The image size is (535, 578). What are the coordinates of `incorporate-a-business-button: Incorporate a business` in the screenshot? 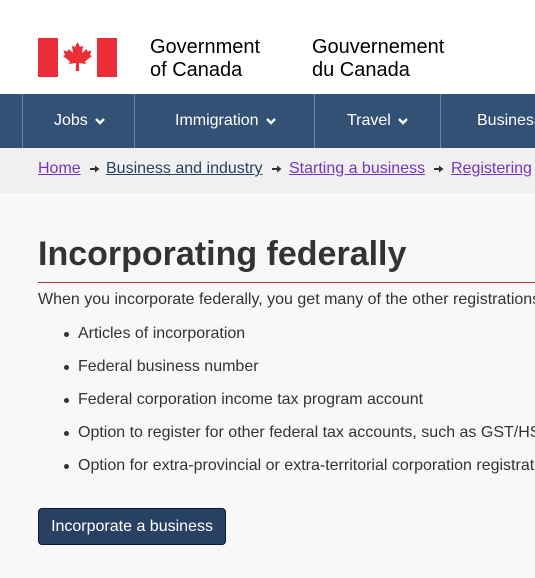 It's located at (132, 526).